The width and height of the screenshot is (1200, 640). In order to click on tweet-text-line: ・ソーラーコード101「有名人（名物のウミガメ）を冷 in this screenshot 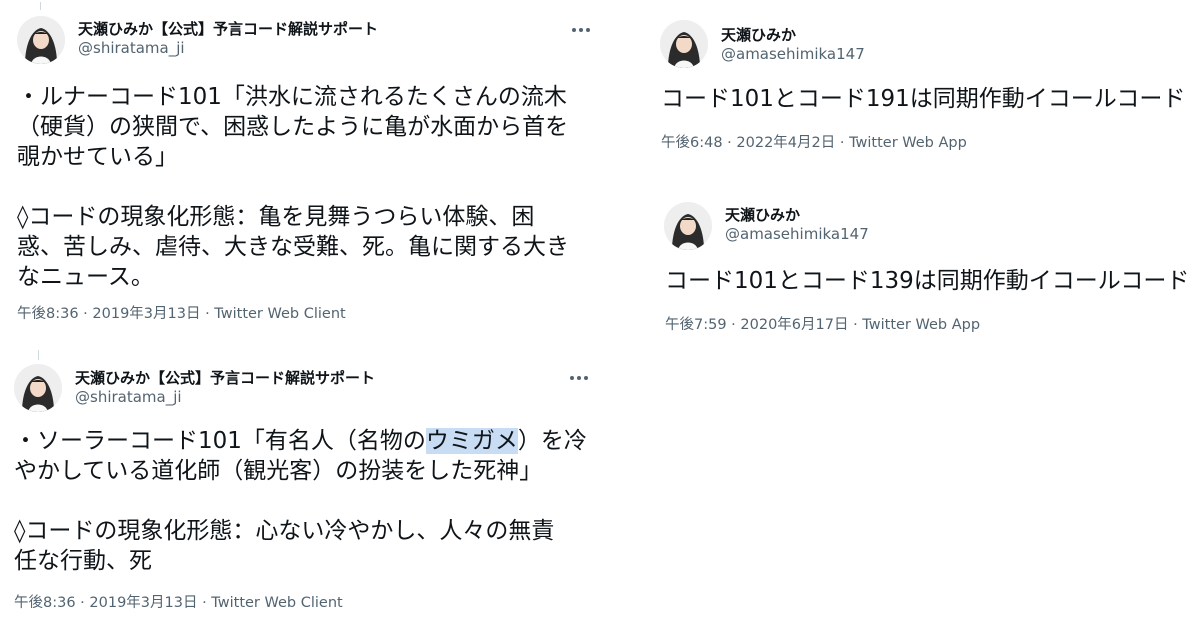, I will do `click(300, 441)`.